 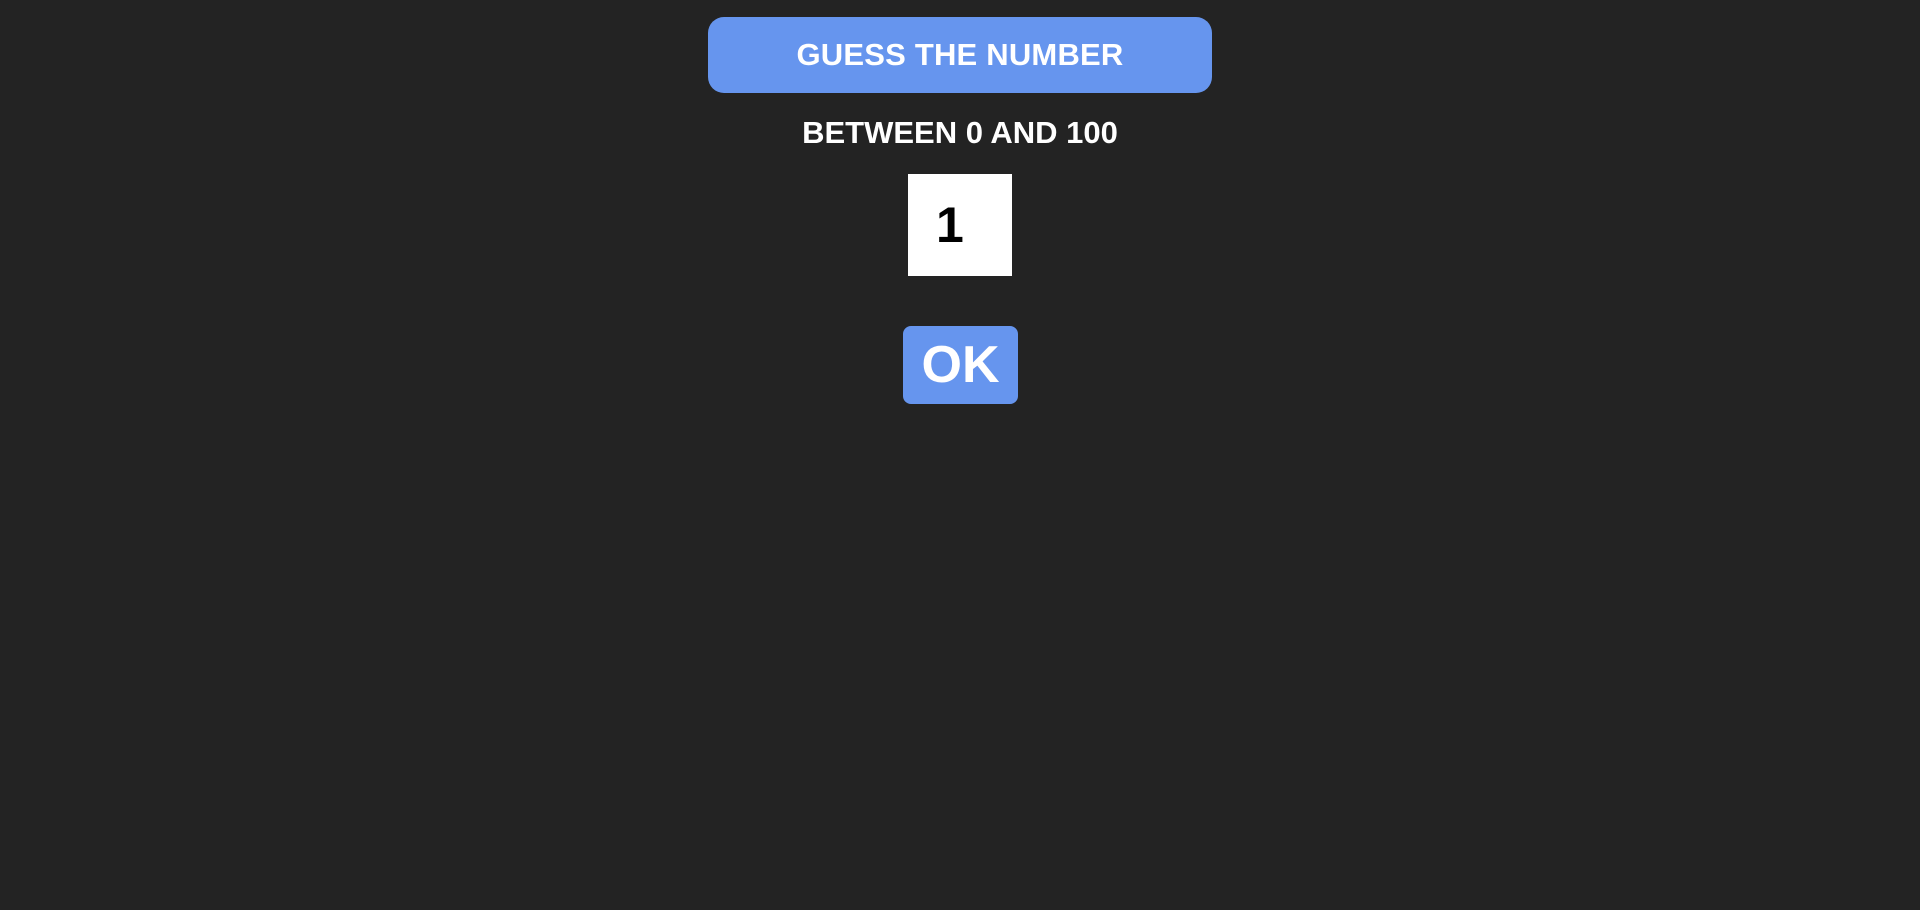 What do you see at coordinates (960, 132) in the screenshot?
I see `range-instructions: BETWEEN 0 AND 100` at bounding box center [960, 132].